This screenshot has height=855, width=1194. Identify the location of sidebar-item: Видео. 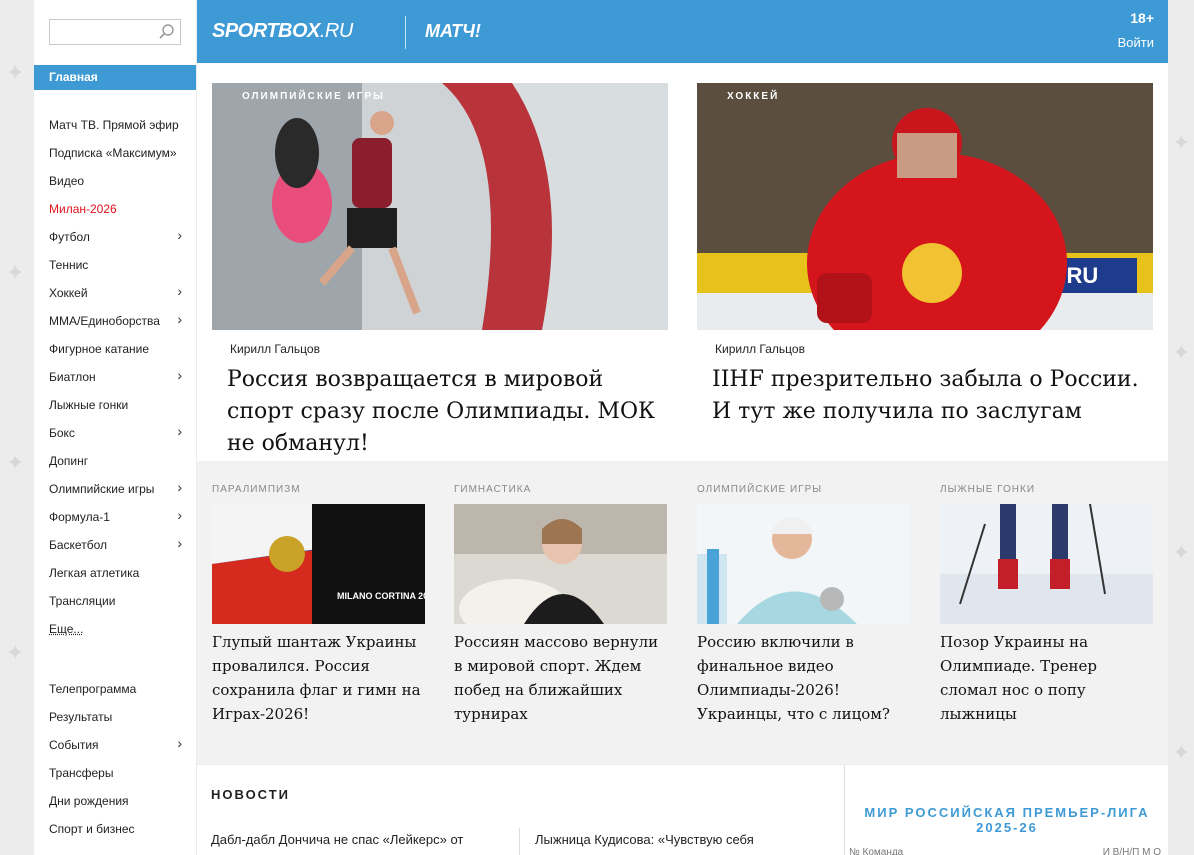
(115, 181).